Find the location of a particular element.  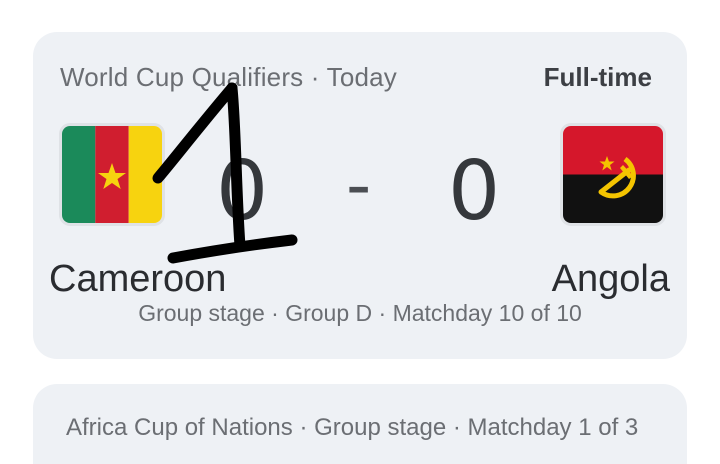

angola-flag-icon is located at coordinates (613, 174).